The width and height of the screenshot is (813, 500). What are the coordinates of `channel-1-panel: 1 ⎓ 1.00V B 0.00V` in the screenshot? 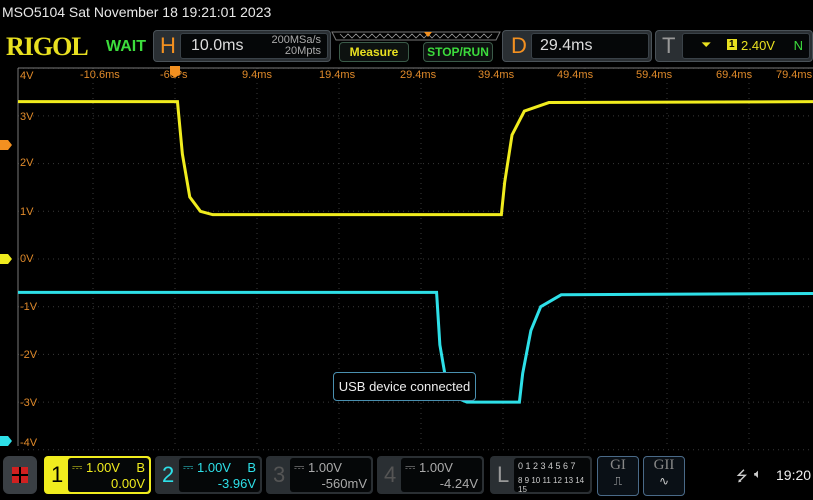 It's located at (97, 475).